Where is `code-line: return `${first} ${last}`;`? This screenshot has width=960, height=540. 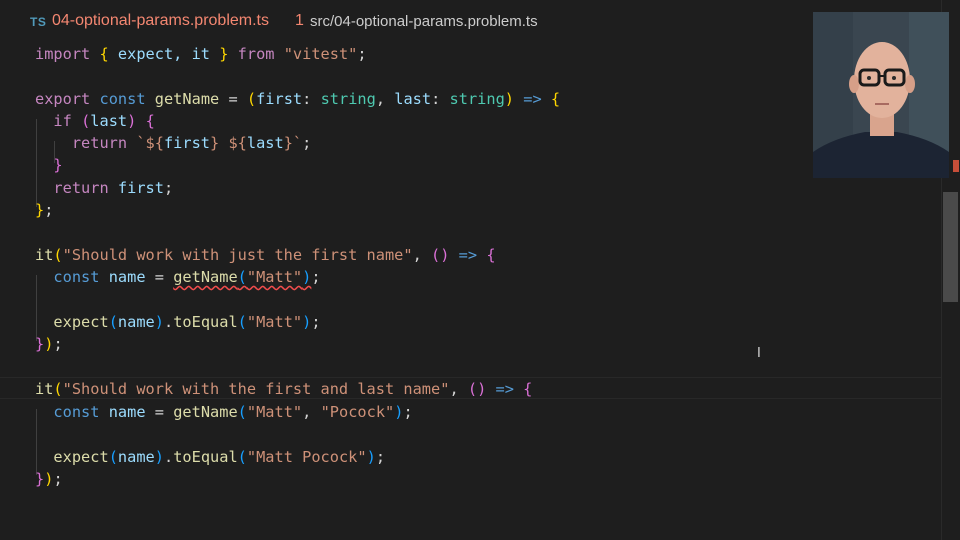 code-line: return `${first} ${last}`; is located at coordinates (191, 143).